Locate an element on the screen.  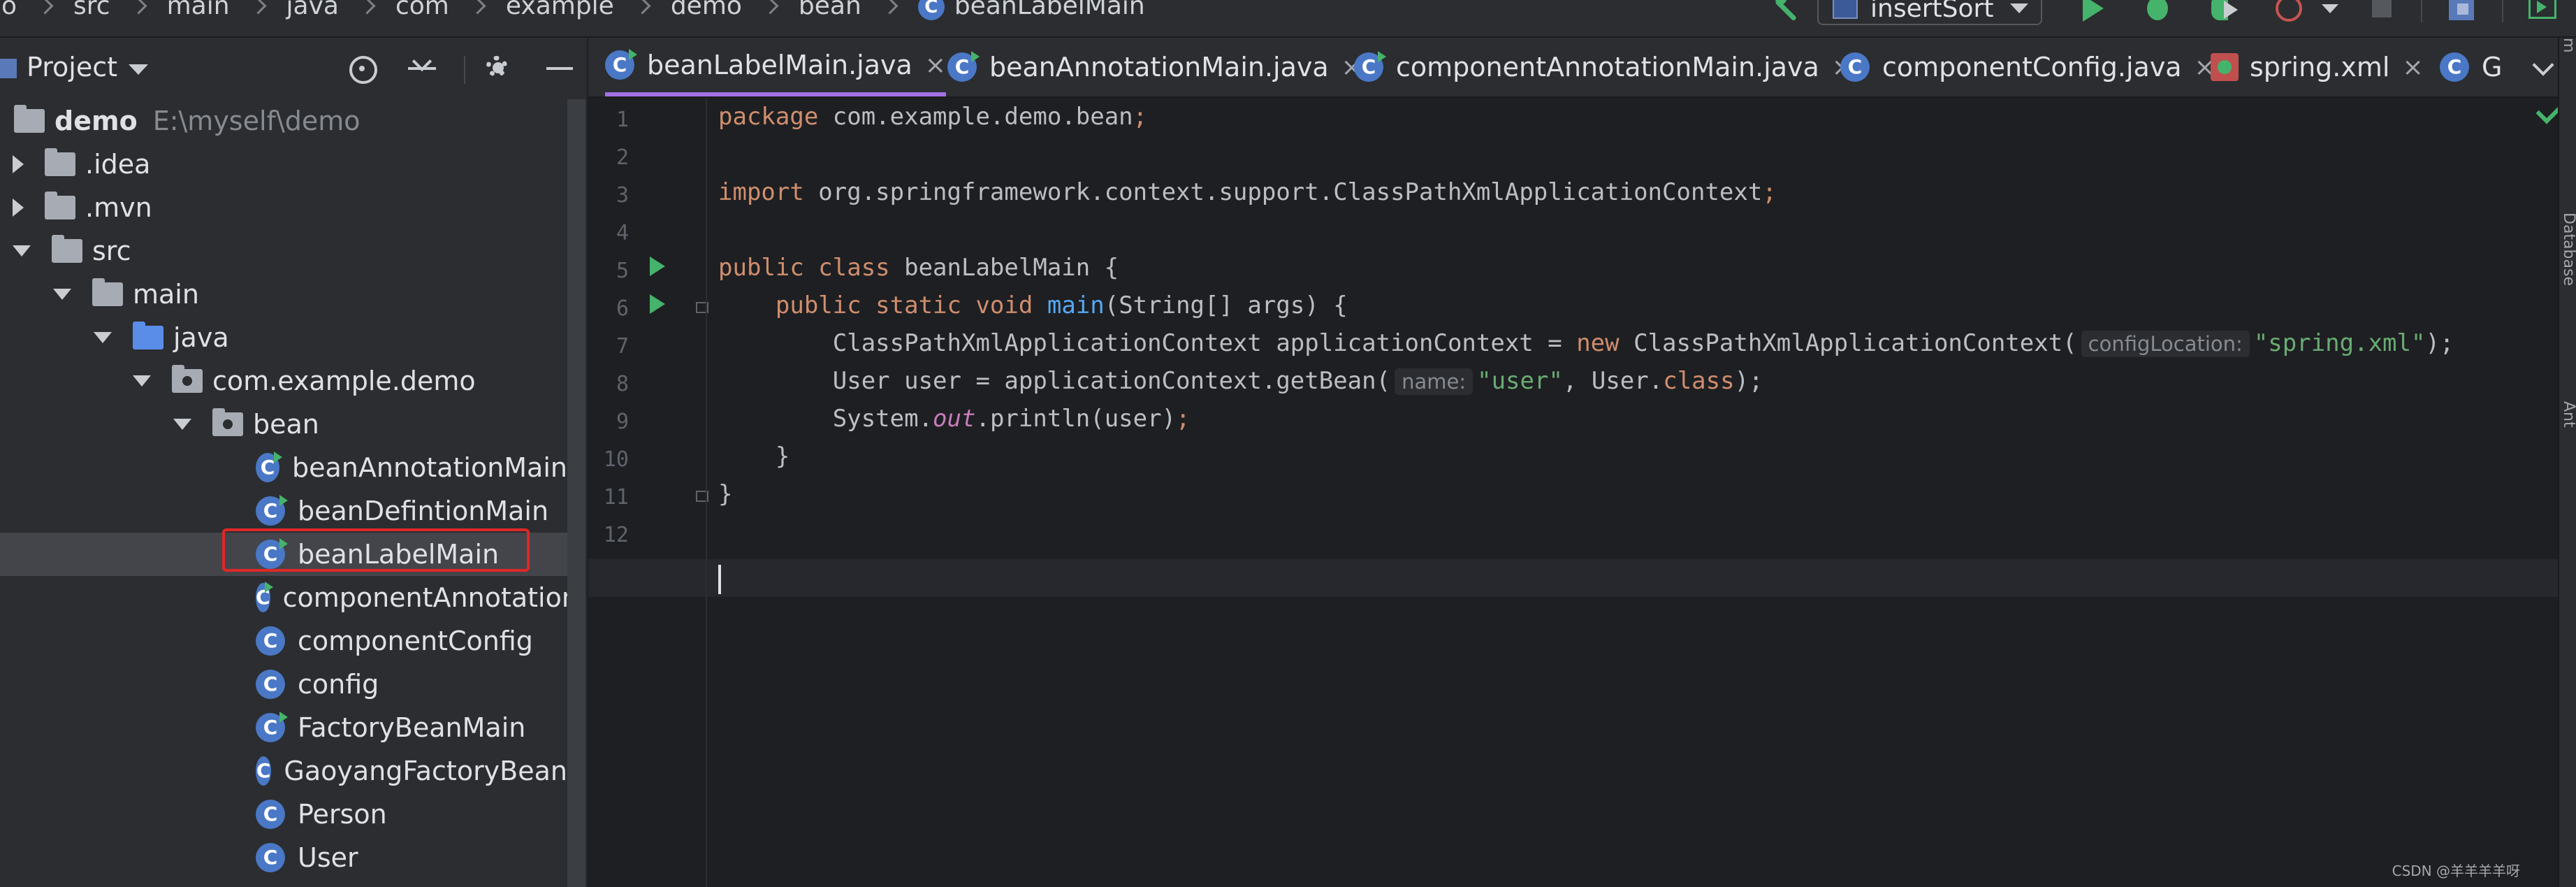
debug-icon is located at coordinates (2157, 13).